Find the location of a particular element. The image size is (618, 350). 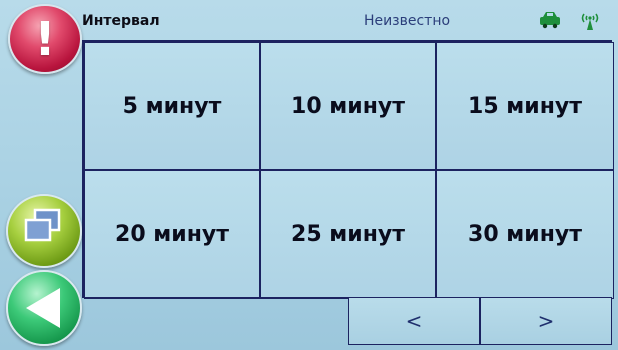

top-bar: Интервал Неизвестно is located at coordinates (347, 21).